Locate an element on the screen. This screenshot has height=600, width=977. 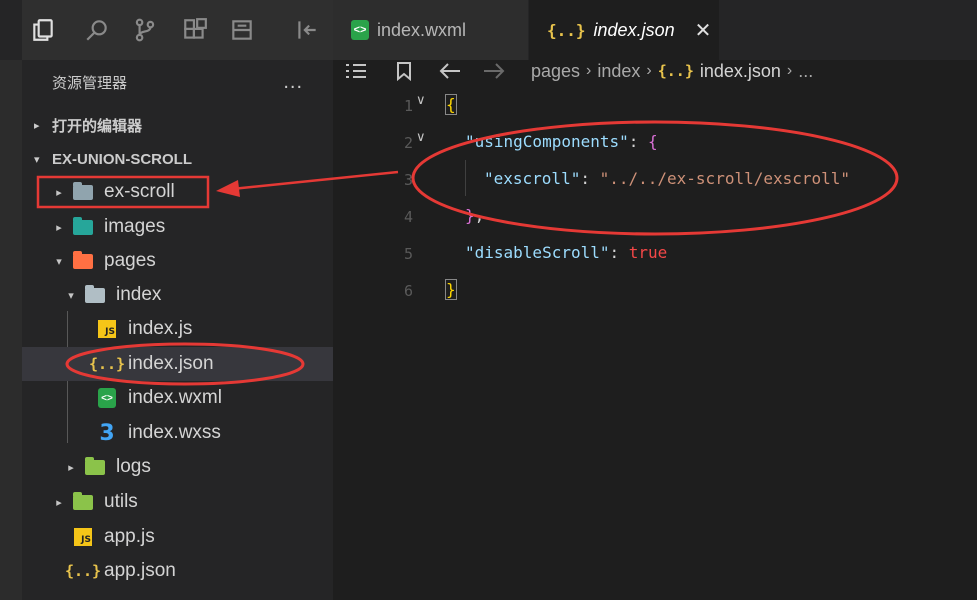
code-line-6: } is located at coordinates (451, 289).